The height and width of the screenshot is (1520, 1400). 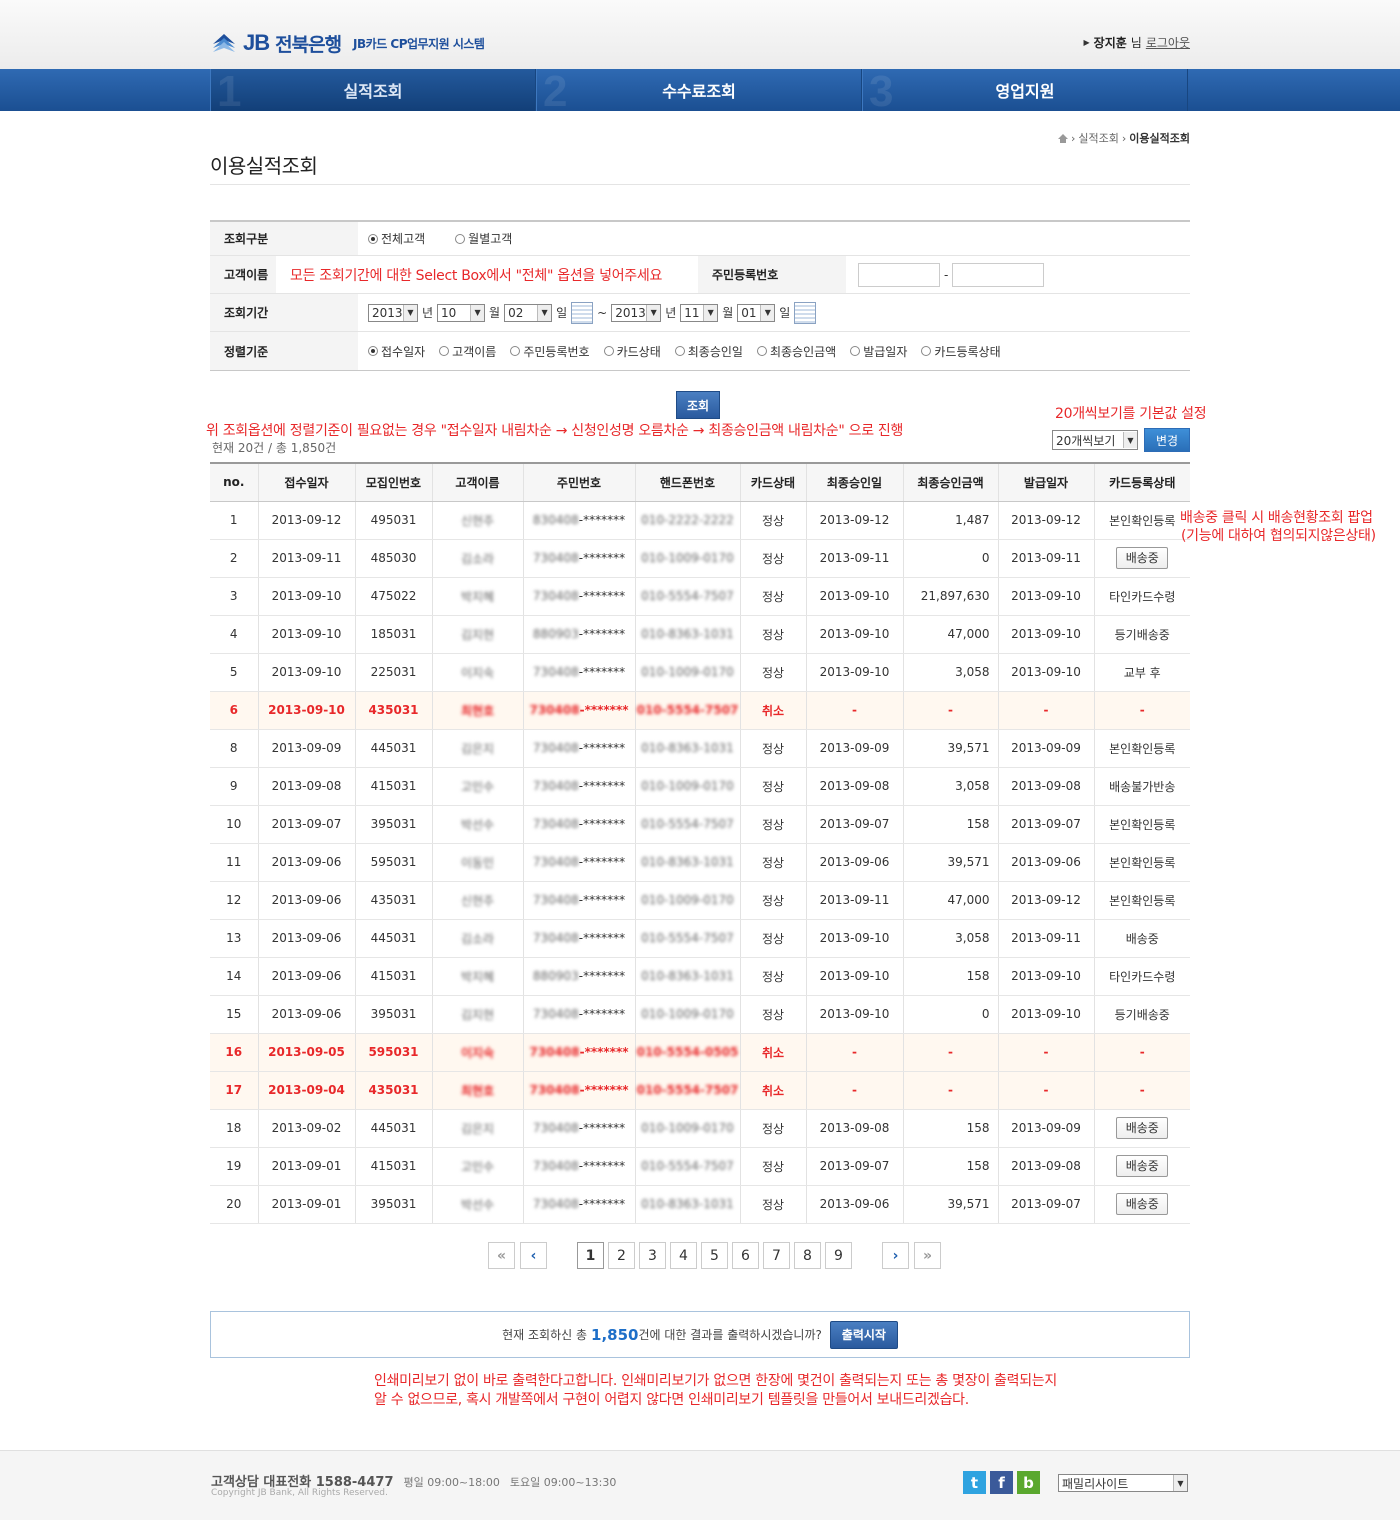 What do you see at coordinates (687, 824) in the screenshot?
I see `masked-phone: 010-5554-7507` at bounding box center [687, 824].